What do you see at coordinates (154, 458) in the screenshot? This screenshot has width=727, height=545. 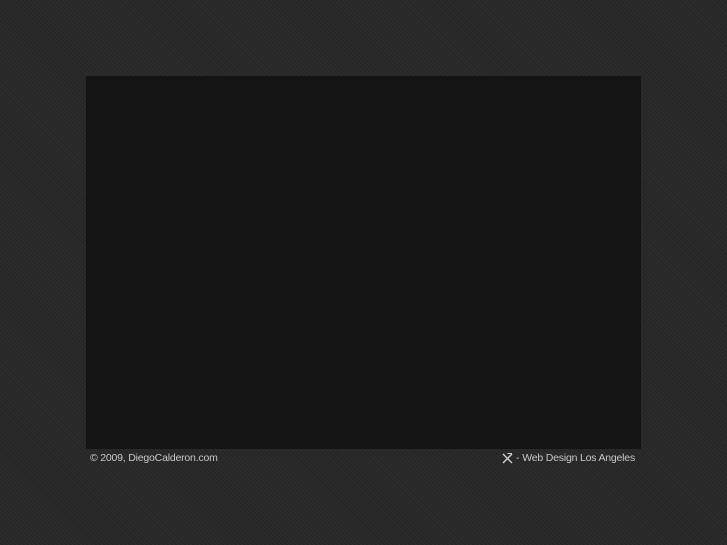 I see `copyright-text: © 2009, DiegoCalderon.com` at bounding box center [154, 458].